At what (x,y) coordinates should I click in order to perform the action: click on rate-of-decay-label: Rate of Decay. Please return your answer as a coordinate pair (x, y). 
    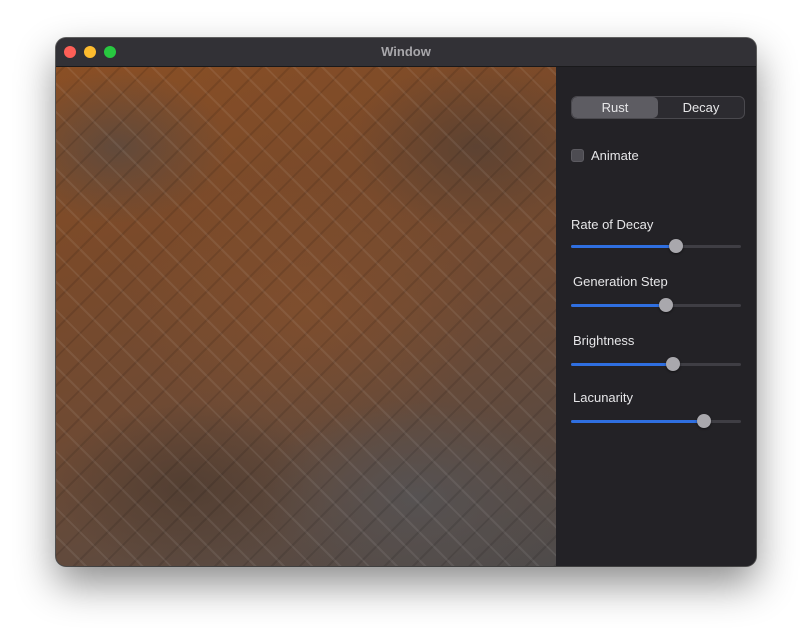
    Looking at the image, I should click on (612, 224).